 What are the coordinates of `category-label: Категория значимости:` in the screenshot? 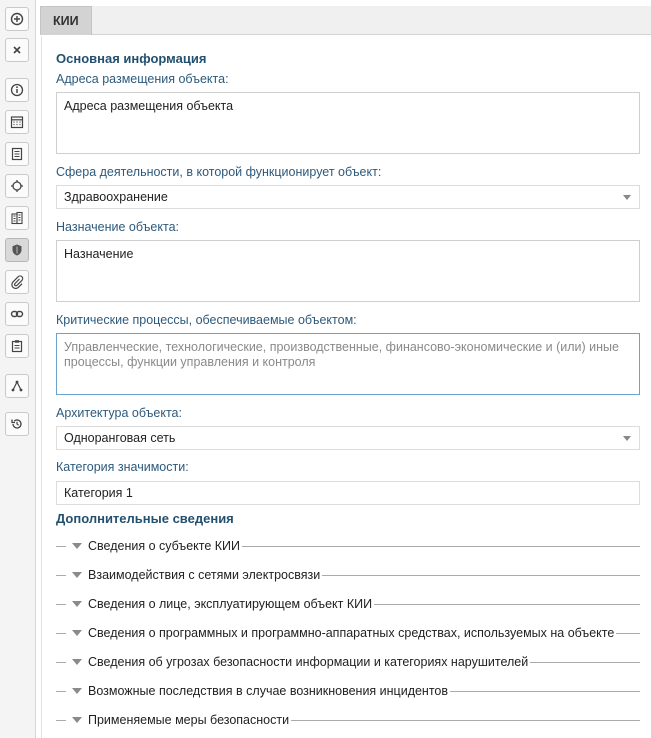 It's located at (122, 467).